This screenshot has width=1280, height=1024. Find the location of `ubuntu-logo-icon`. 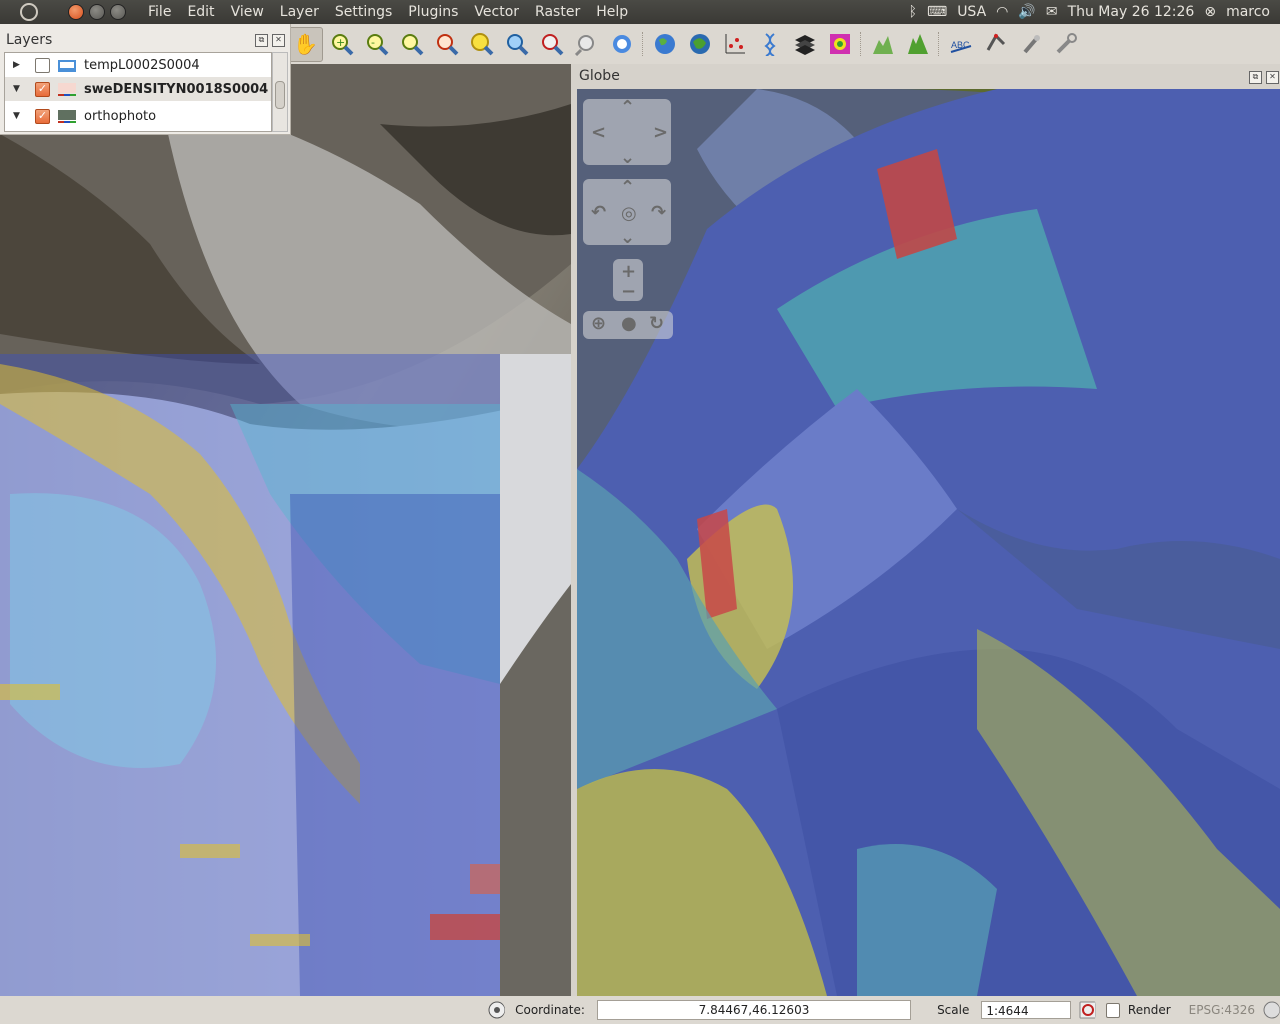

ubuntu-logo-icon is located at coordinates (29, 12).